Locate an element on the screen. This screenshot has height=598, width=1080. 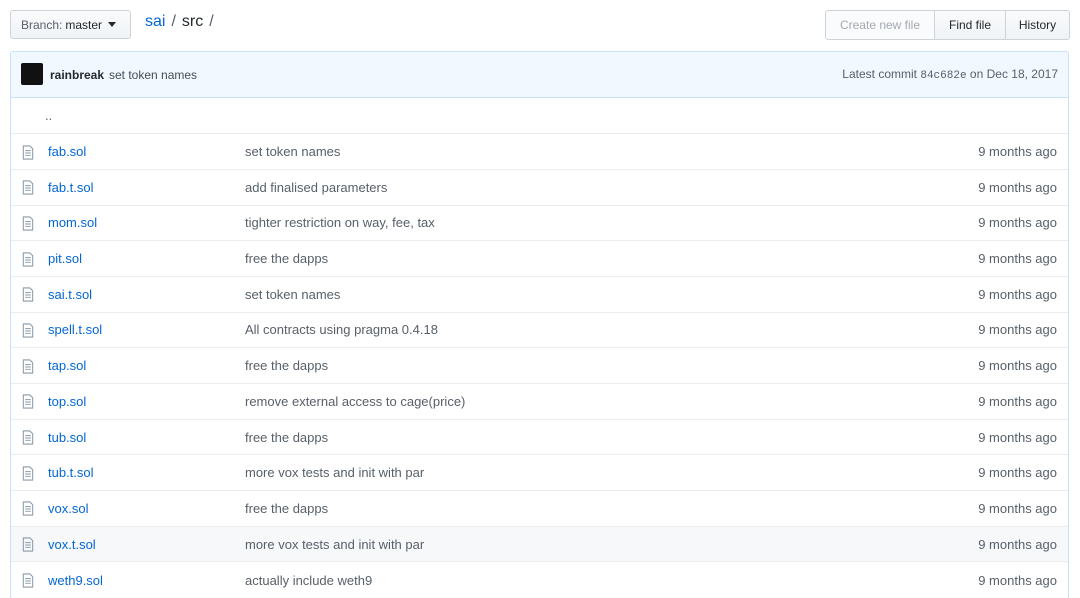
file-row: vox.sol free the dapps 9 months ago is located at coordinates (539, 508).